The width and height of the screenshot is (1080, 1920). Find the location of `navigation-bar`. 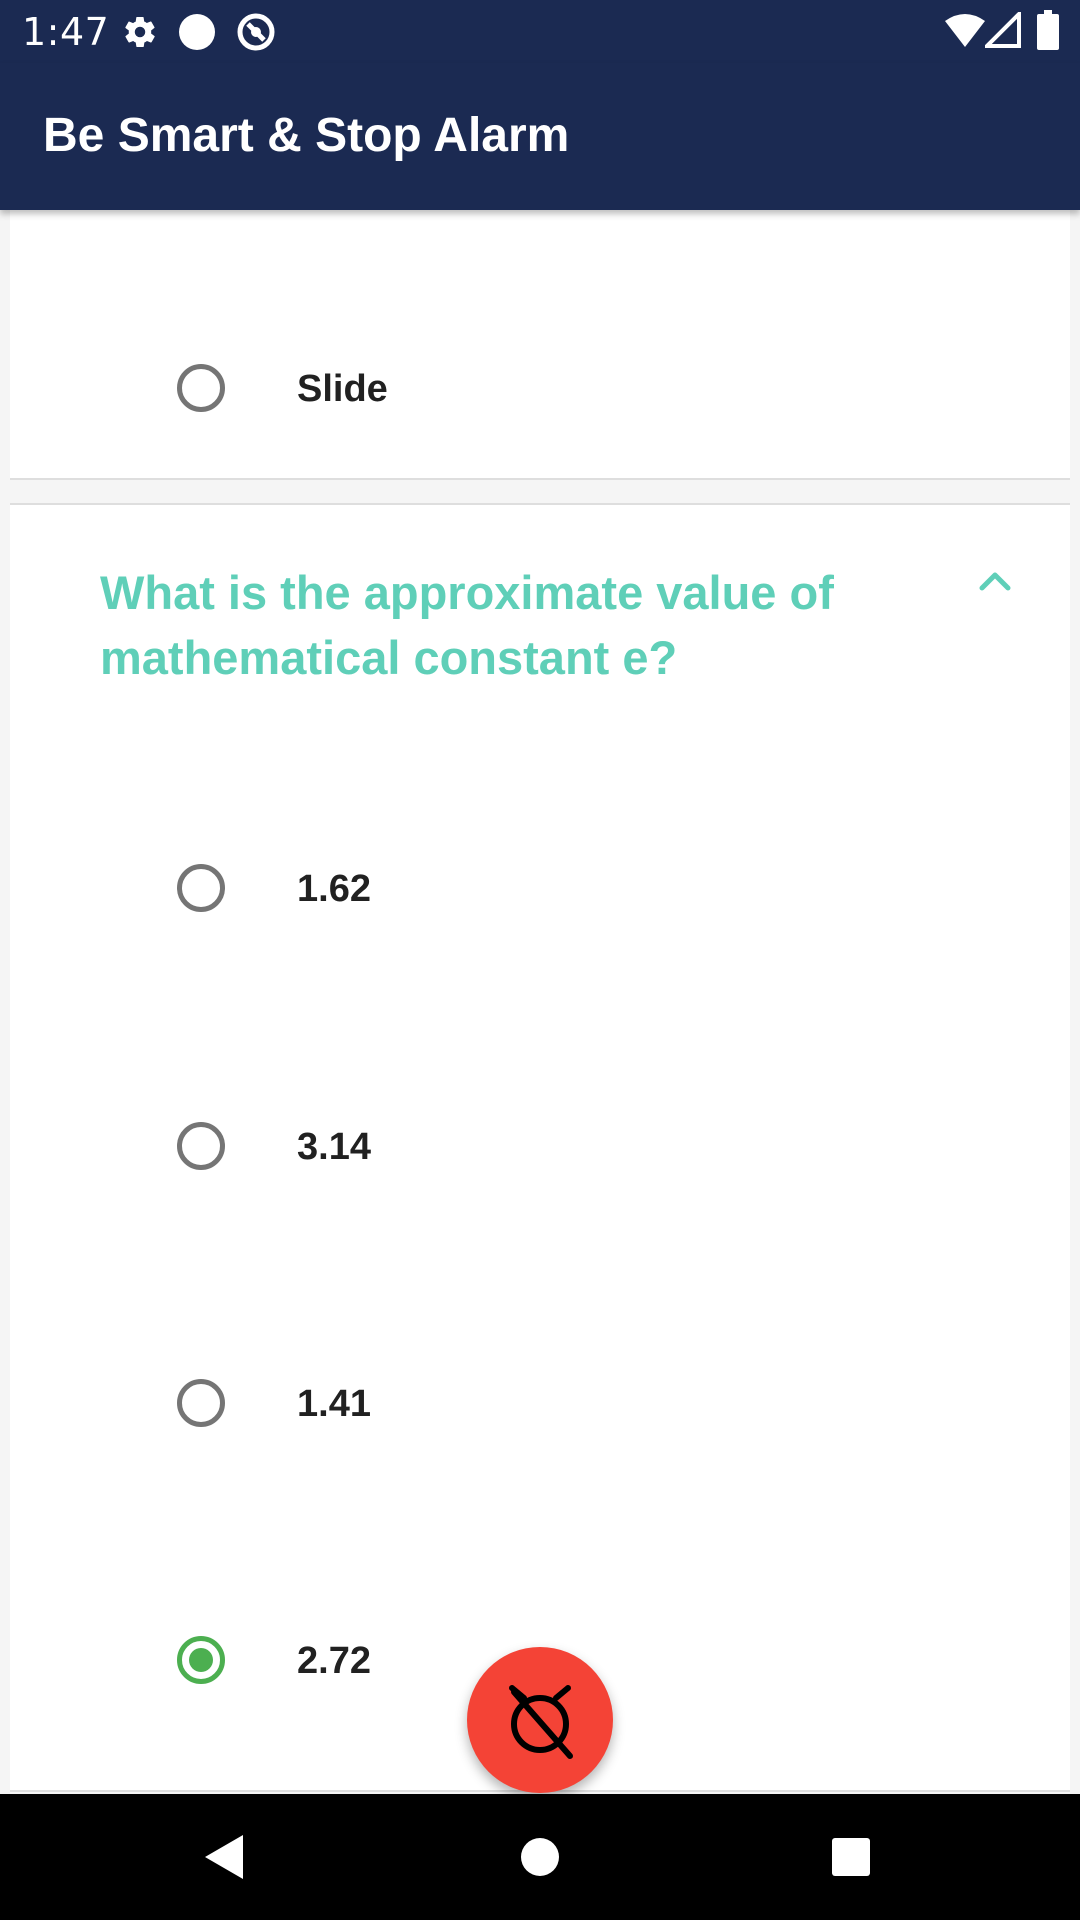

navigation-bar is located at coordinates (540, 1857).